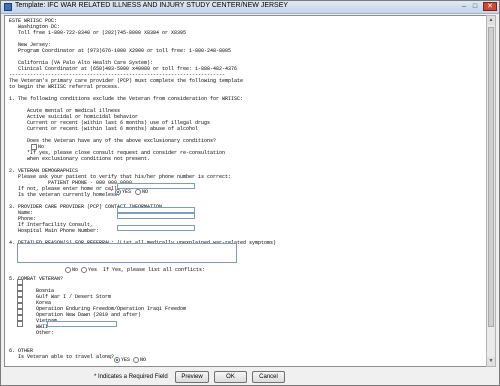 This screenshot has height=386, width=500. Describe the element at coordinates (475, 6) in the screenshot. I see `maximize-button: □` at that location.